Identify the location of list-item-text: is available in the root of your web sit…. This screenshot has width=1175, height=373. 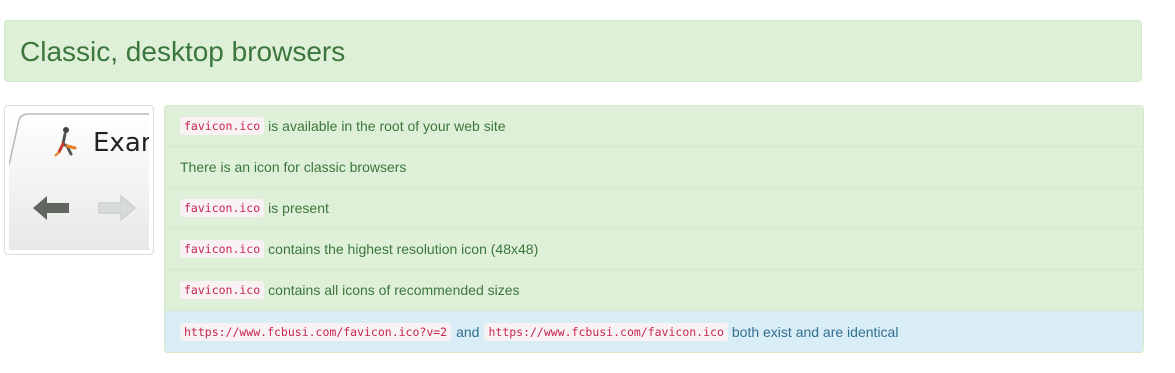
(387, 126).